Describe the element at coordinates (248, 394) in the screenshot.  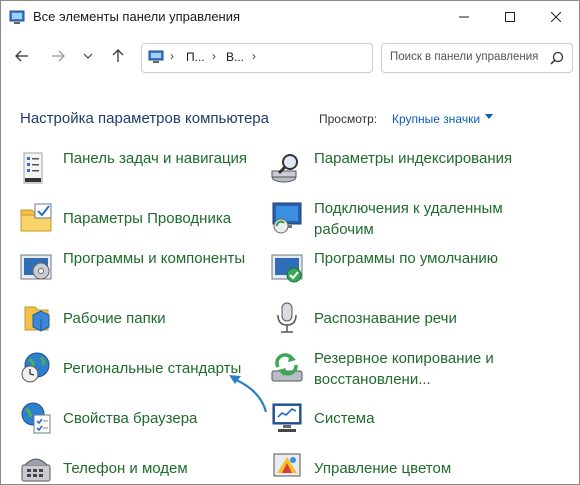
I see `annotation-arrow-icon` at that location.